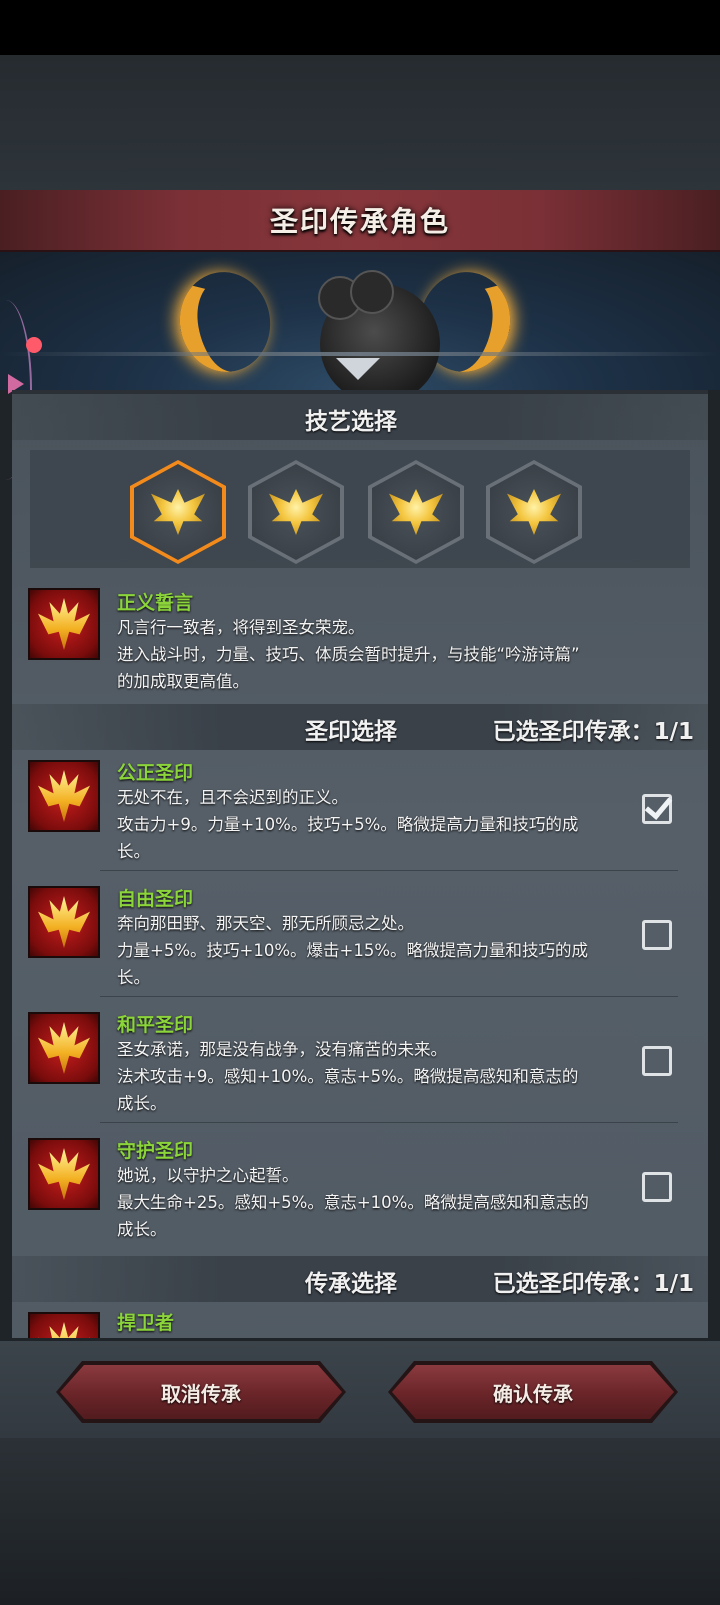 The height and width of the screenshot is (1605, 720). I want to click on skill-section-title: 技艺选择, so click(351, 422).